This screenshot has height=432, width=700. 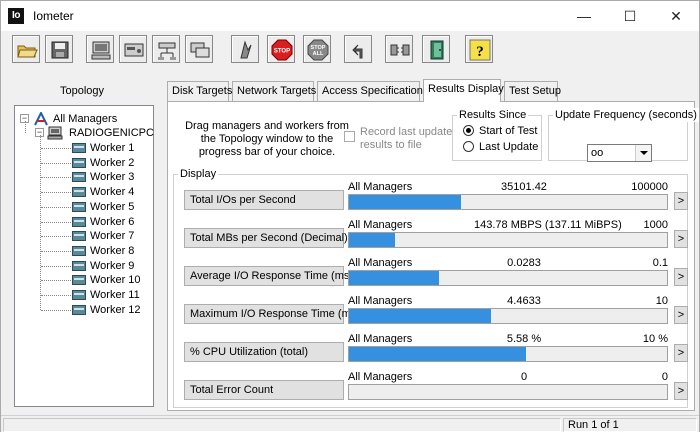 I want to click on toolbar: STOP STOP ALL ?, so click(x=350, y=51).